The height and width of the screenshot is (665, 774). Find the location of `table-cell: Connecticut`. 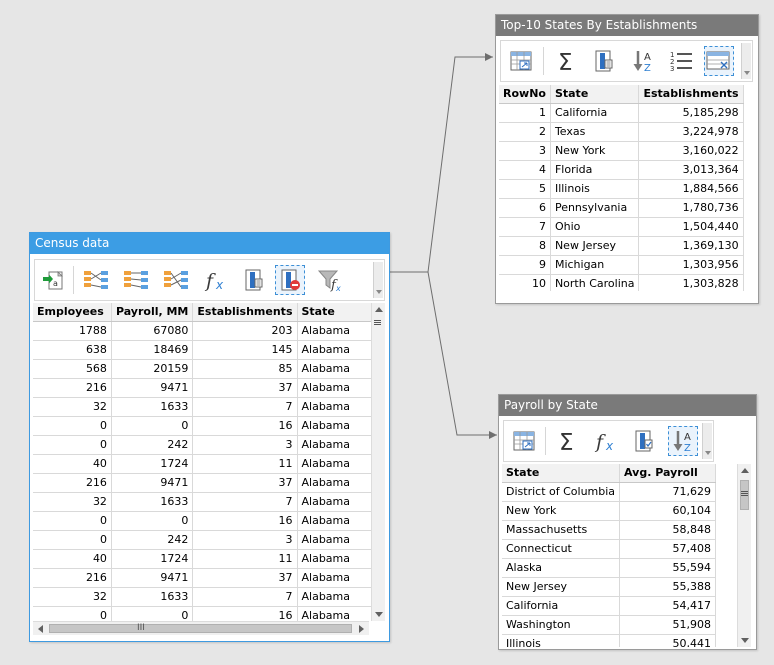

table-cell: Connecticut is located at coordinates (561, 549).